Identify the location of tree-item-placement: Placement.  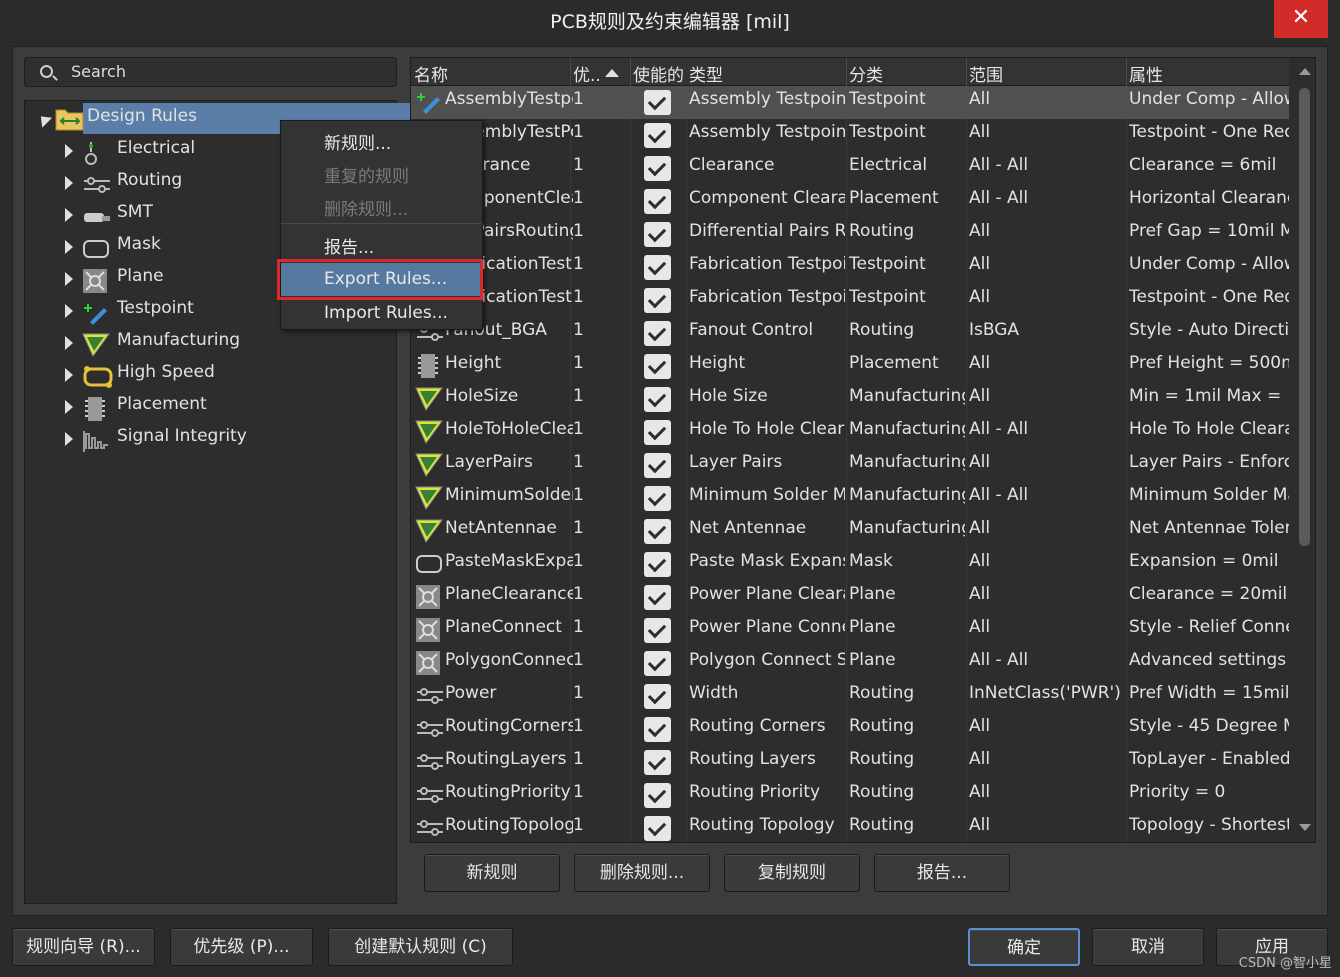
(210, 406).